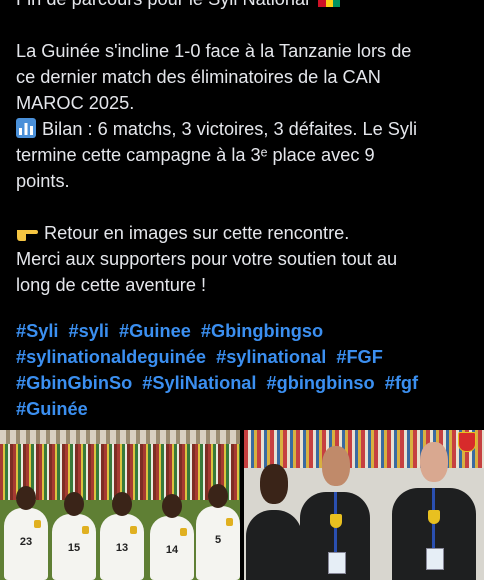 The width and height of the screenshot is (484, 580). I want to click on post-title: Fin de parcours pour le Syli National, so click(162, 4).